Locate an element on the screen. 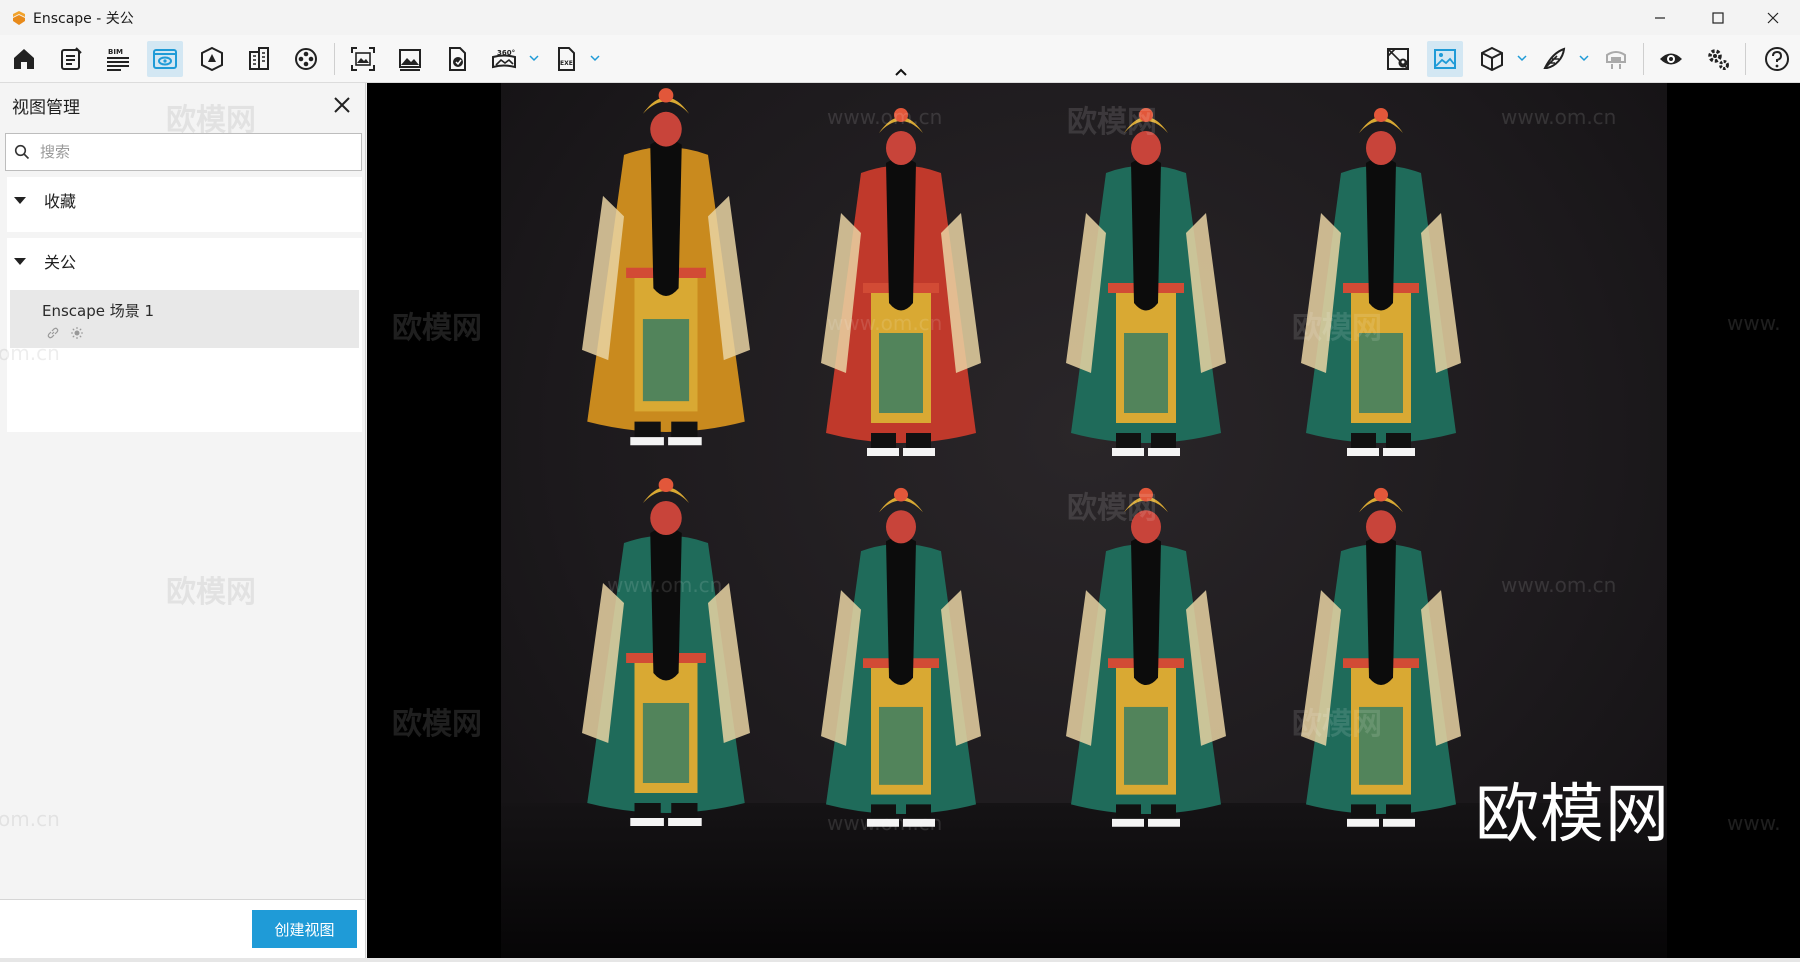  caret-down-icon is located at coordinates (20, 261).